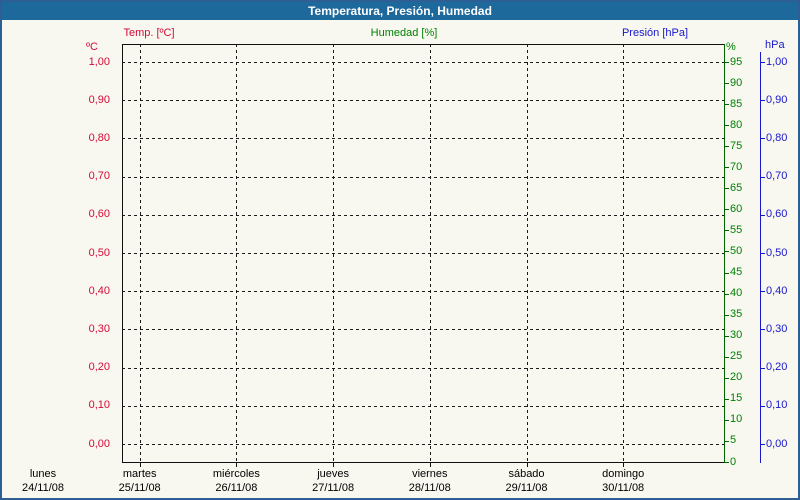 The width and height of the screenshot is (800, 500). I want to click on pressure-tick-label: 0,30, so click(777, 328).